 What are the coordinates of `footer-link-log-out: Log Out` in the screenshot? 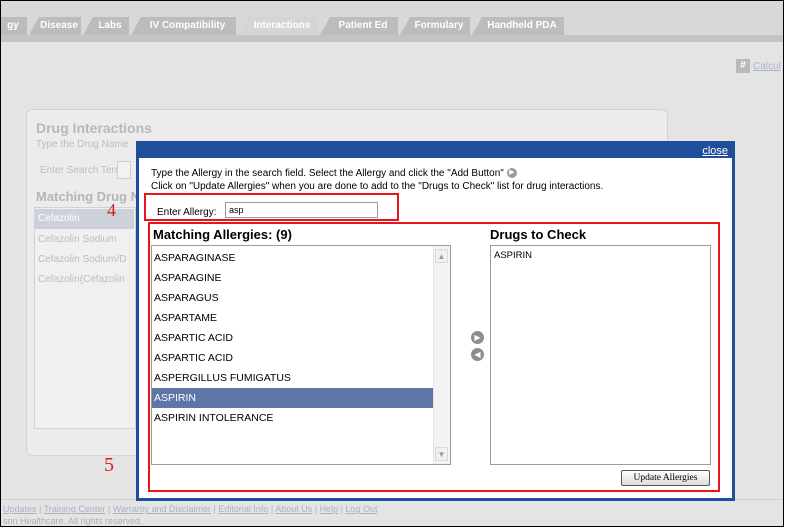 It's located at (361, 509).